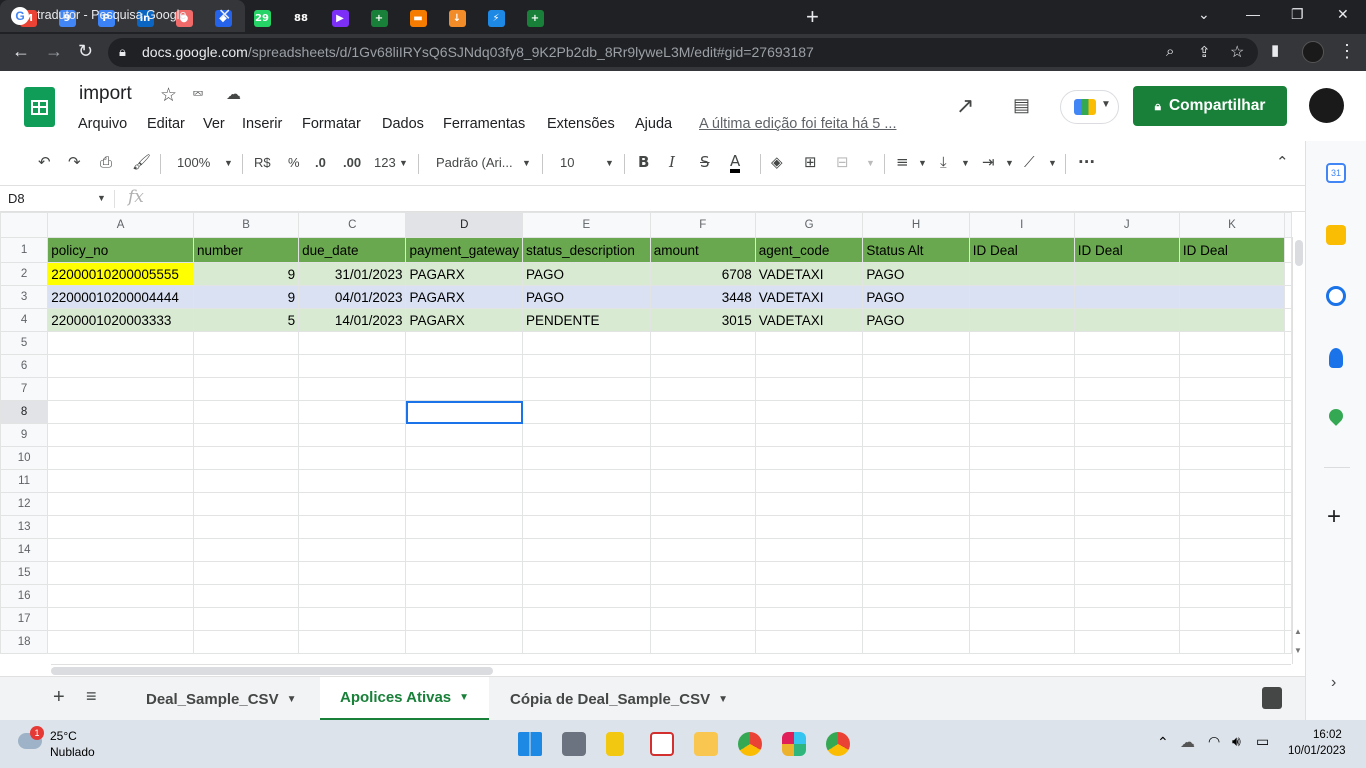 The width and height of the screenshot is (1366, 768). I want to click on calendar-icon: 31, so click(1336, 173).